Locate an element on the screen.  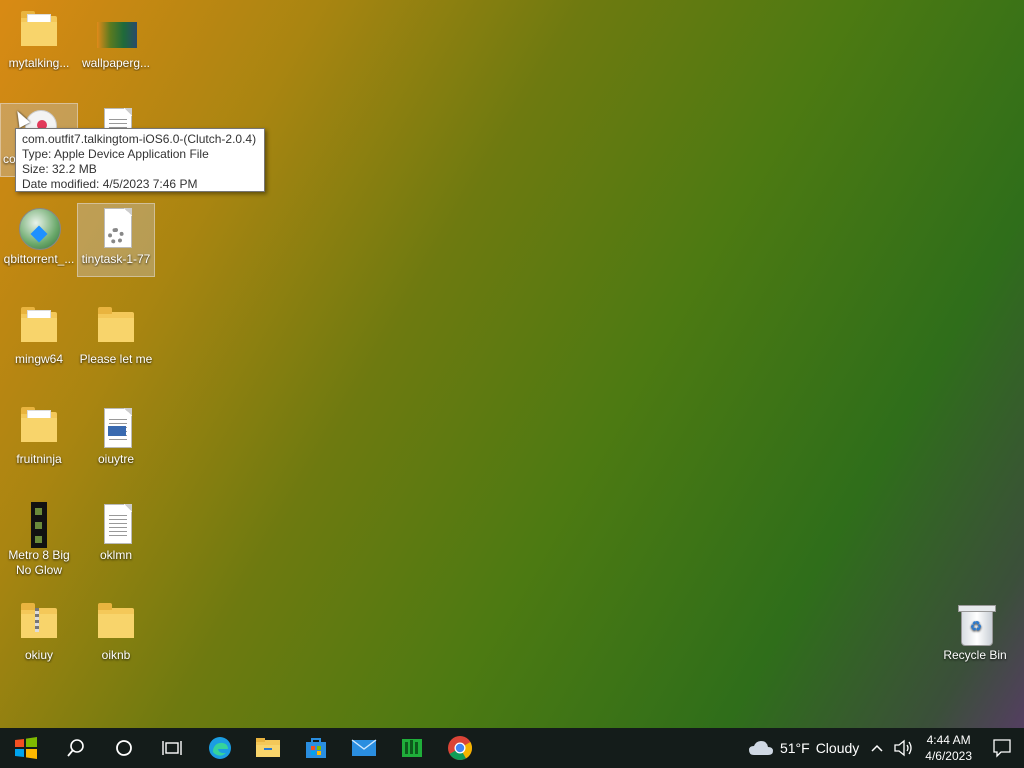
search-icon is located at coordinates (75, 748).